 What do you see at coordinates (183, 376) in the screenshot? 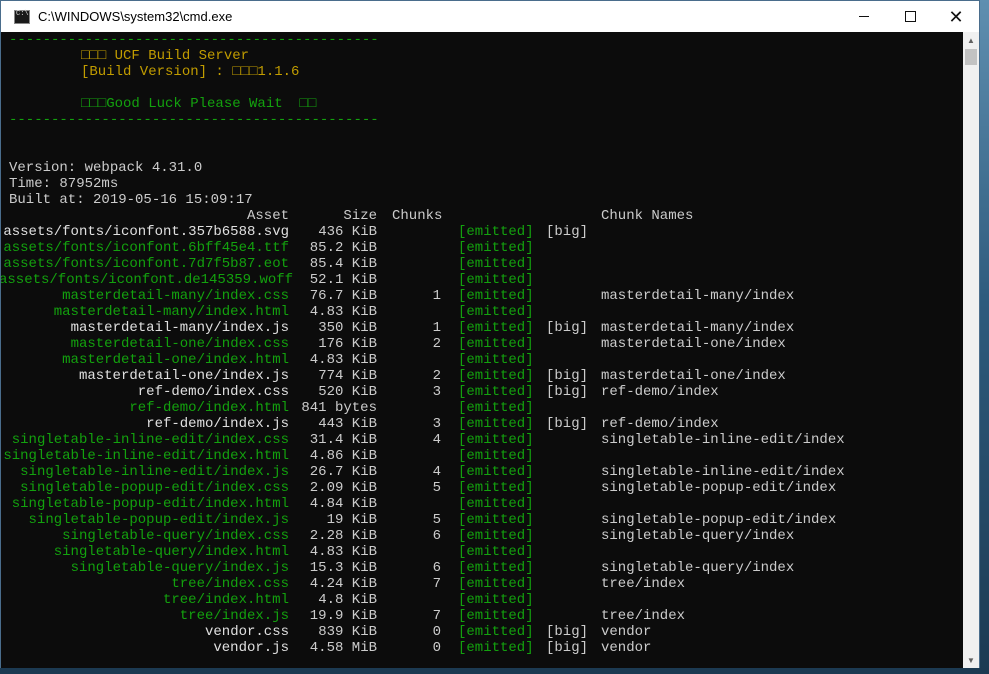
I see `row-asset: masterdetail-one/index.js` at bounding box center [183, 376].